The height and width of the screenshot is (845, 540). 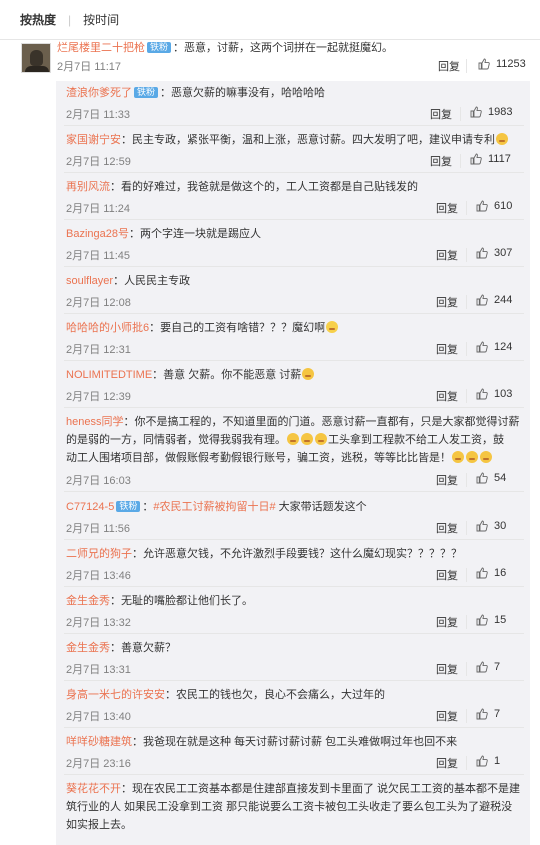 I want to click on reply-text: ：善意 欠薪。你不能恶意 讨薪, so click(x=227, y=375).